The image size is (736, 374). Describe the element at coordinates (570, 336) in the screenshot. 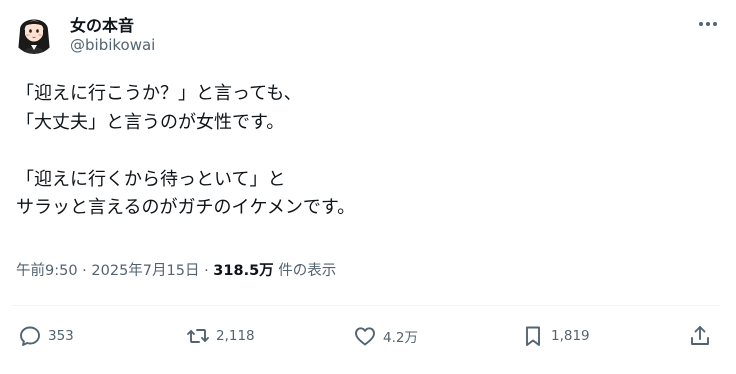

I see `bookmark-count: 1,819` at that location.